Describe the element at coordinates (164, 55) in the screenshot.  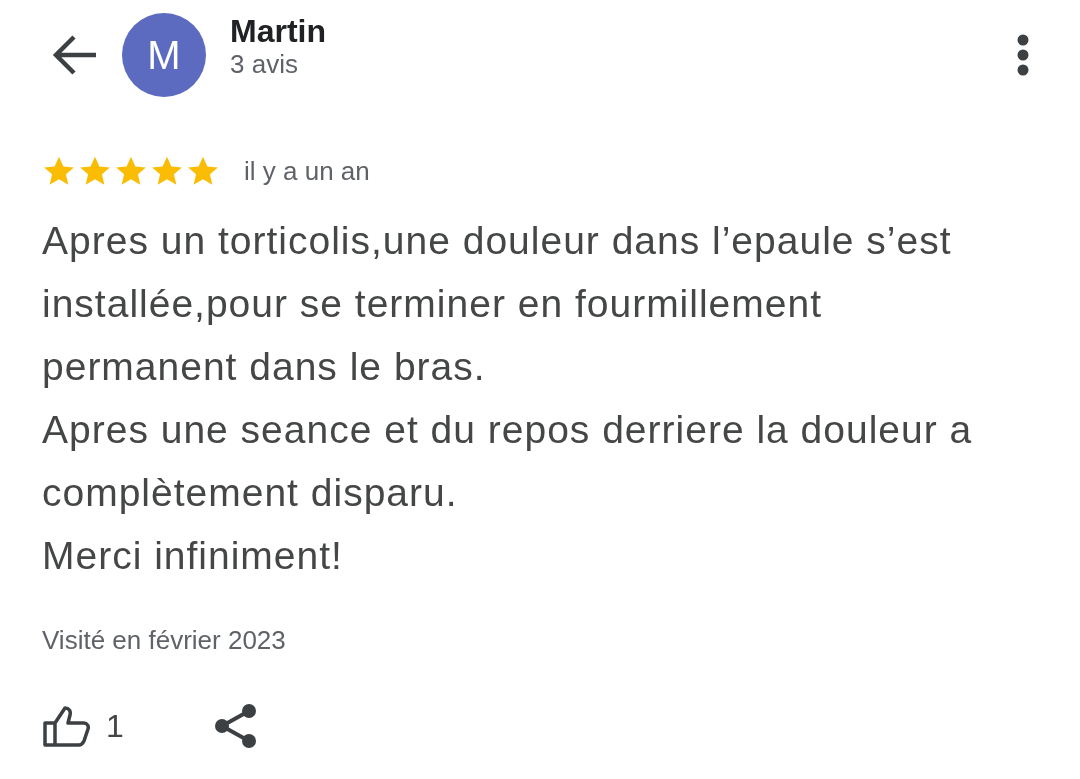
I see `avatar: M` at that location.